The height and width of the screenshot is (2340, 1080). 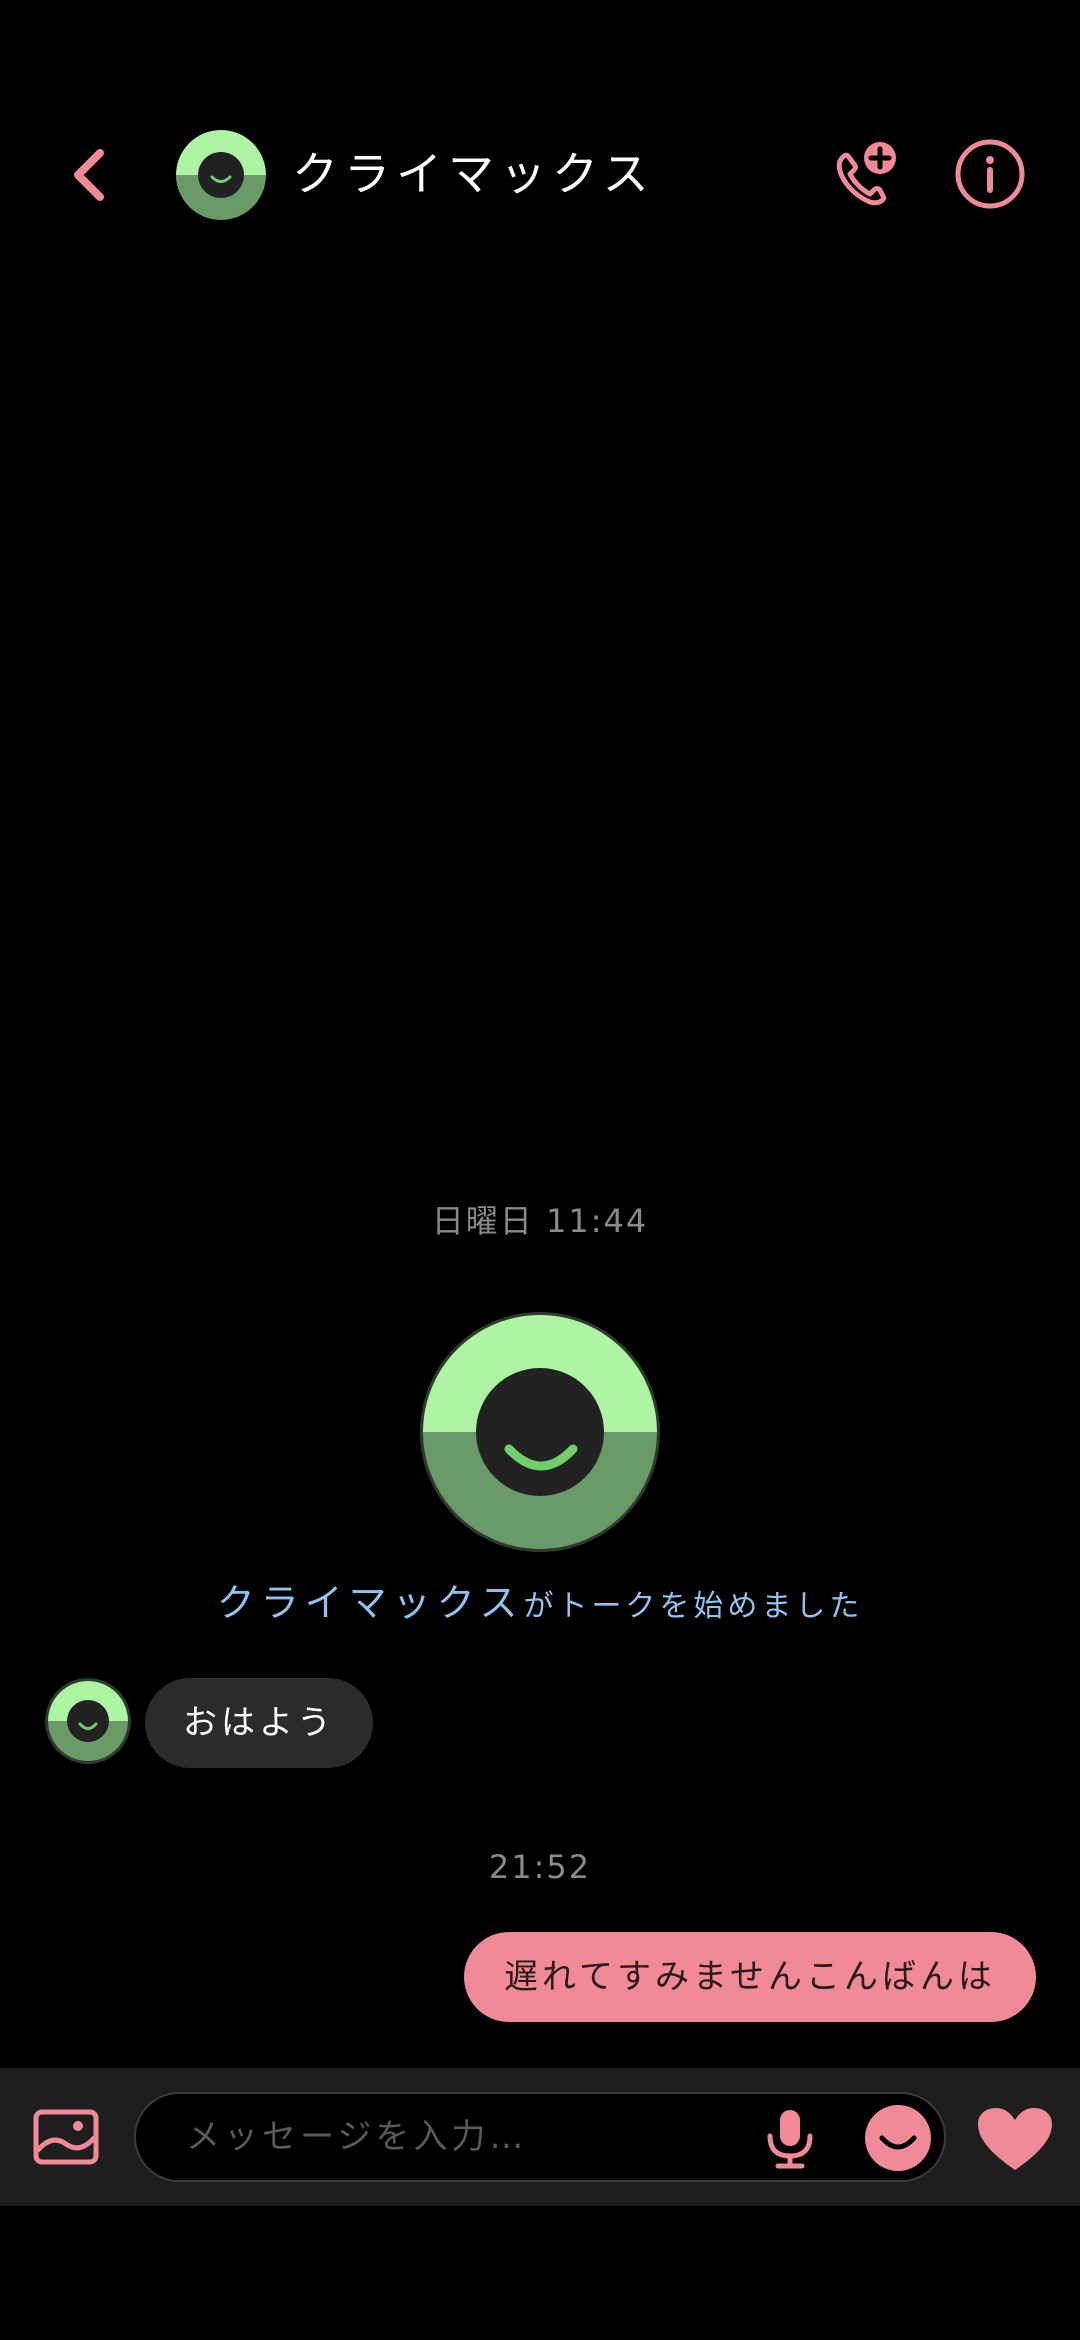 What do you see at coordinates (259, 1723) in the screenshot?
I see `incoming-message-bubble: おはよう` at bounding box center [259, 1723].